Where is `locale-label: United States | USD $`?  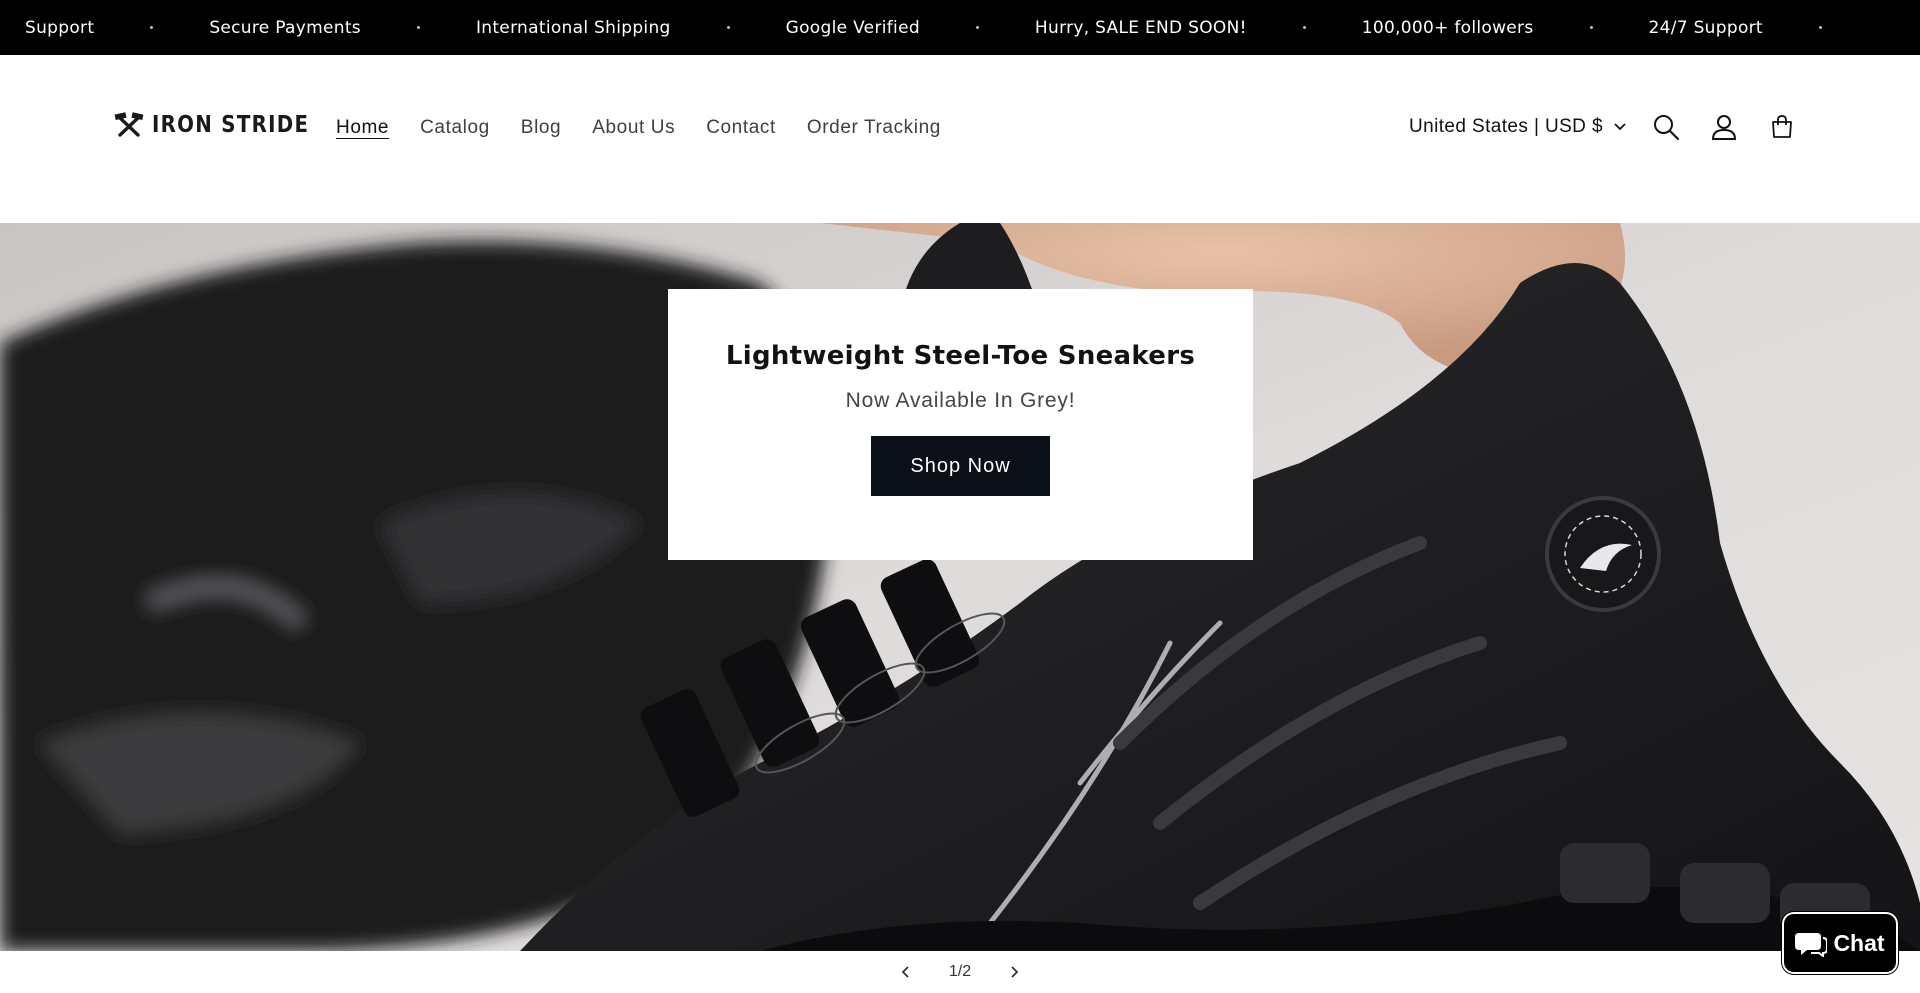 locale-label: United States | USD $ is located at coordinates (1506, 126).